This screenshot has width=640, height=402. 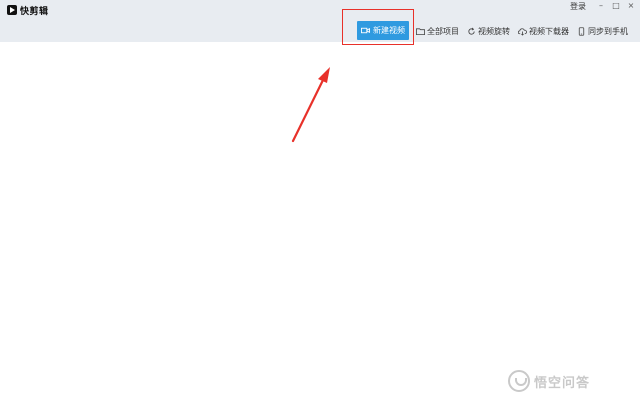 I want to click on watermark: 悟空问答, so click(x=549, y=381).